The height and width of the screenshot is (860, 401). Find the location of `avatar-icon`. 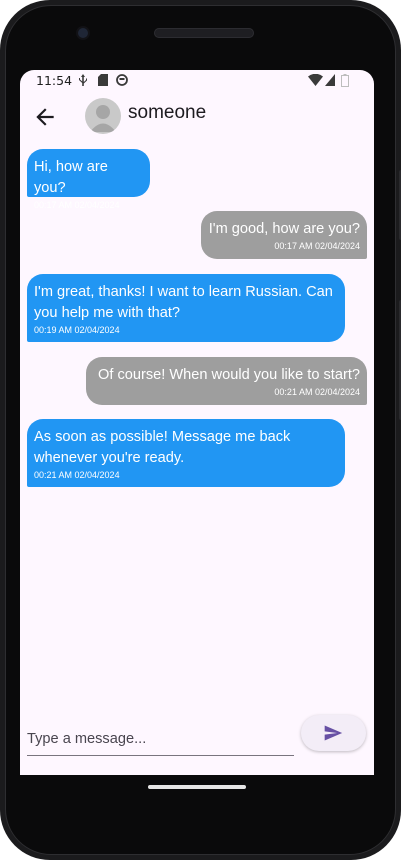

avatar-icon is located at coordinates (103, 118).